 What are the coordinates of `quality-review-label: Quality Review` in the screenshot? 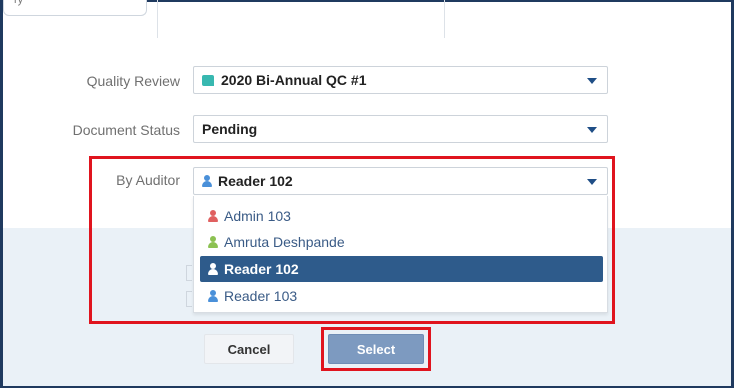 It's located at (133, 81).